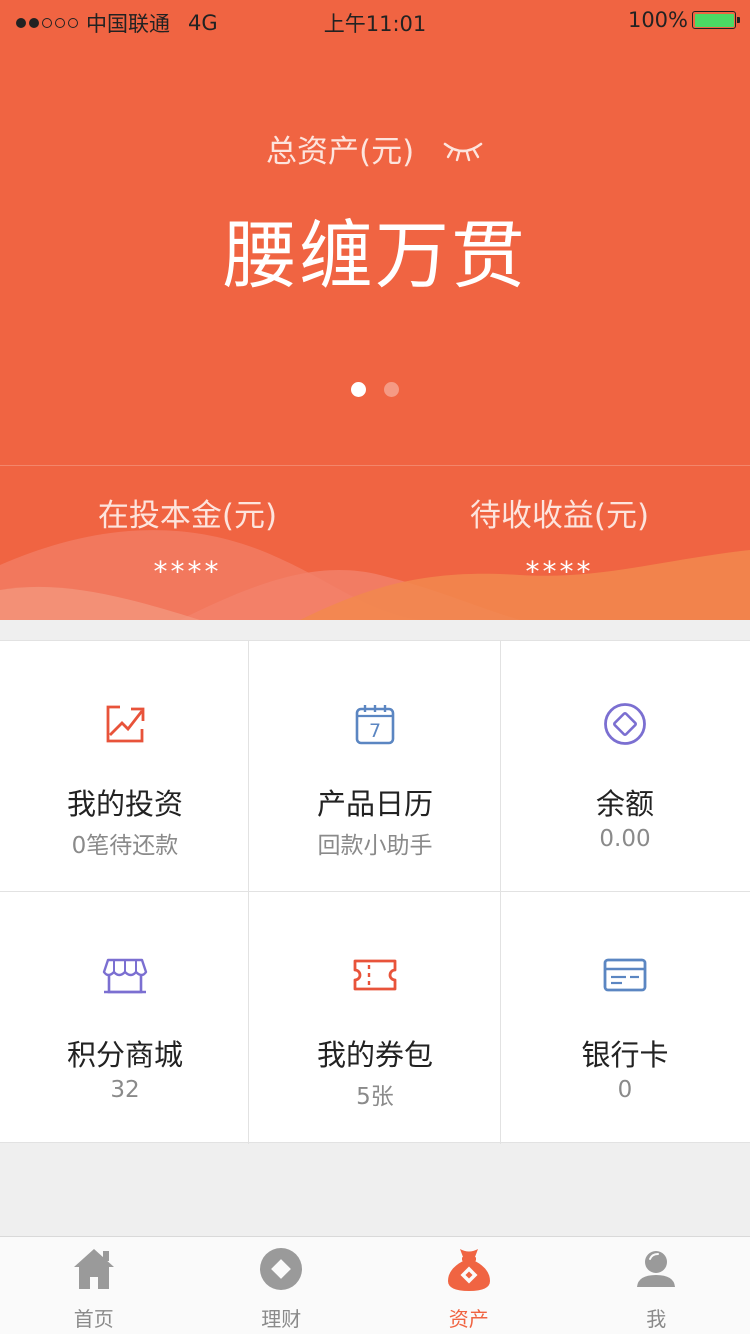  Describe the element at coordinates (375, 1017) in the screenshot. I see `menu-coupon-wallet: 我的券包 5张` at that location.